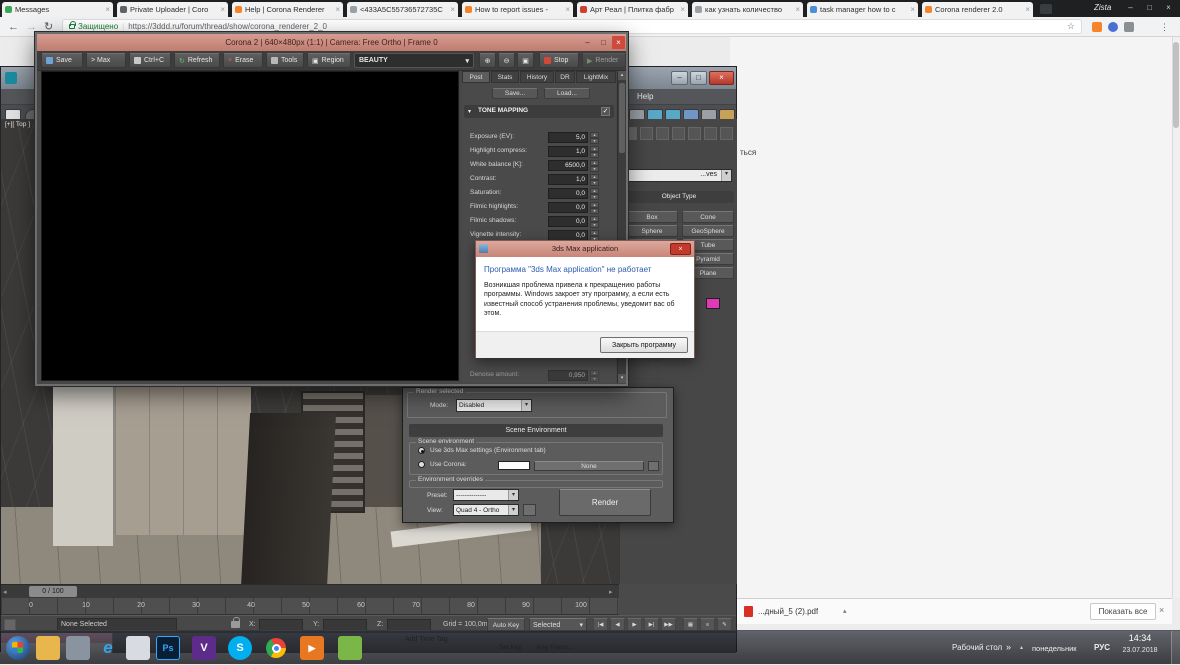 This screenshot has height=665, width=1180. What do you see at coordinates (679, 175) in the screenshot?
I see `category-dropdown: ...ves ▾` at bounding box center [679, 175].